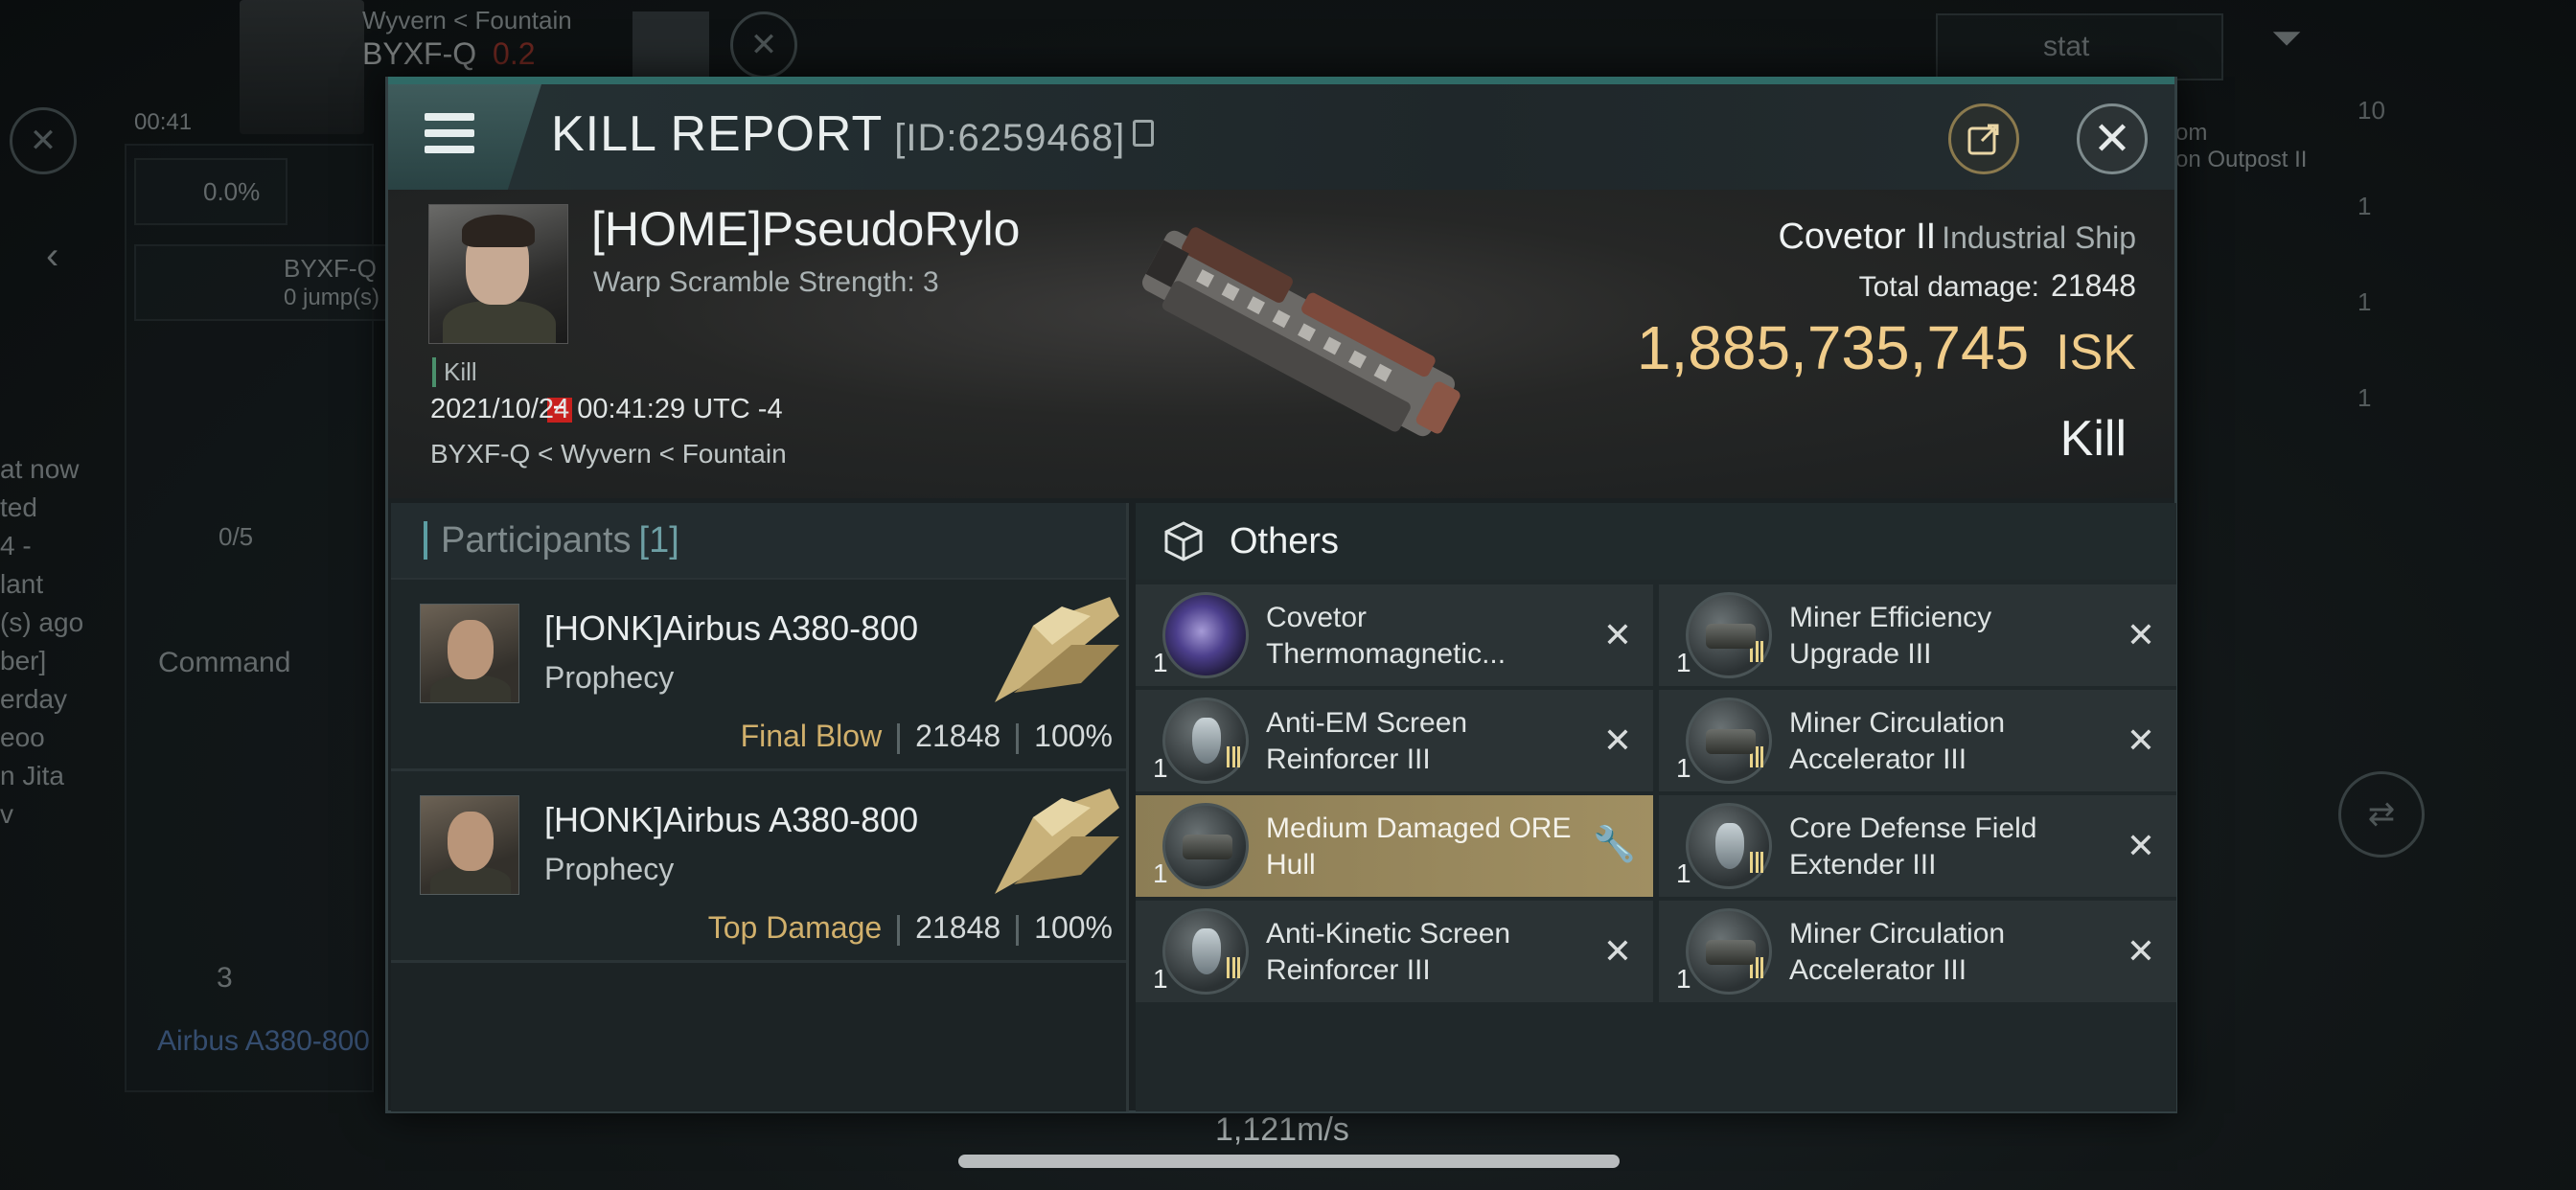 The image size is (2576, 1190). I want to click on pilot-link: Airbus A380-800, so click(263, 1041).